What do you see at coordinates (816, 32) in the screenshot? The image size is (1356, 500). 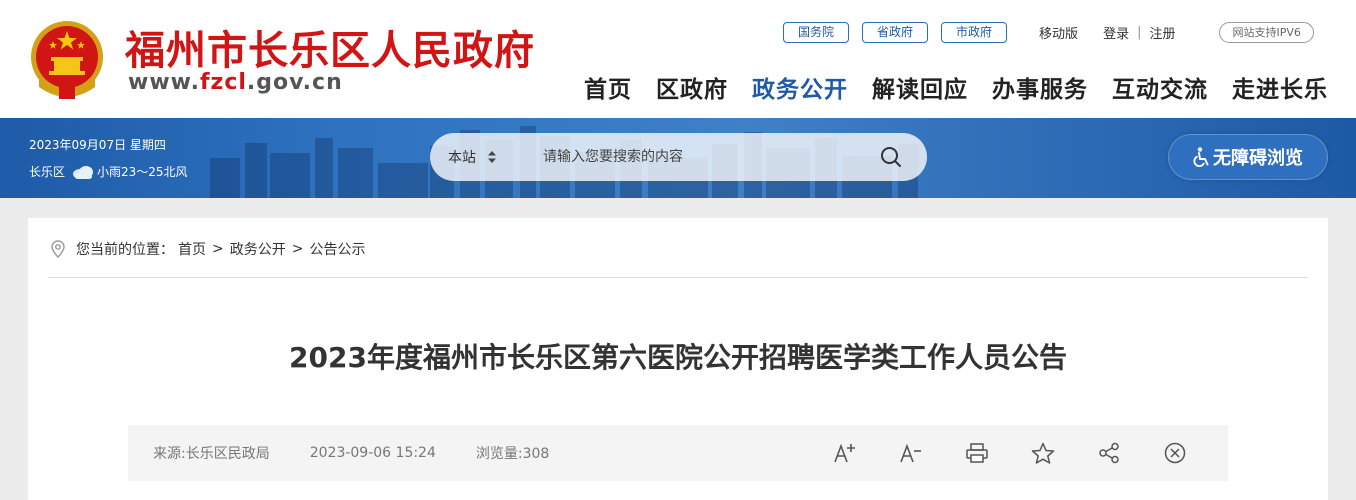 I see `state-council-link: 国务院` at bounding box center [816, 32].